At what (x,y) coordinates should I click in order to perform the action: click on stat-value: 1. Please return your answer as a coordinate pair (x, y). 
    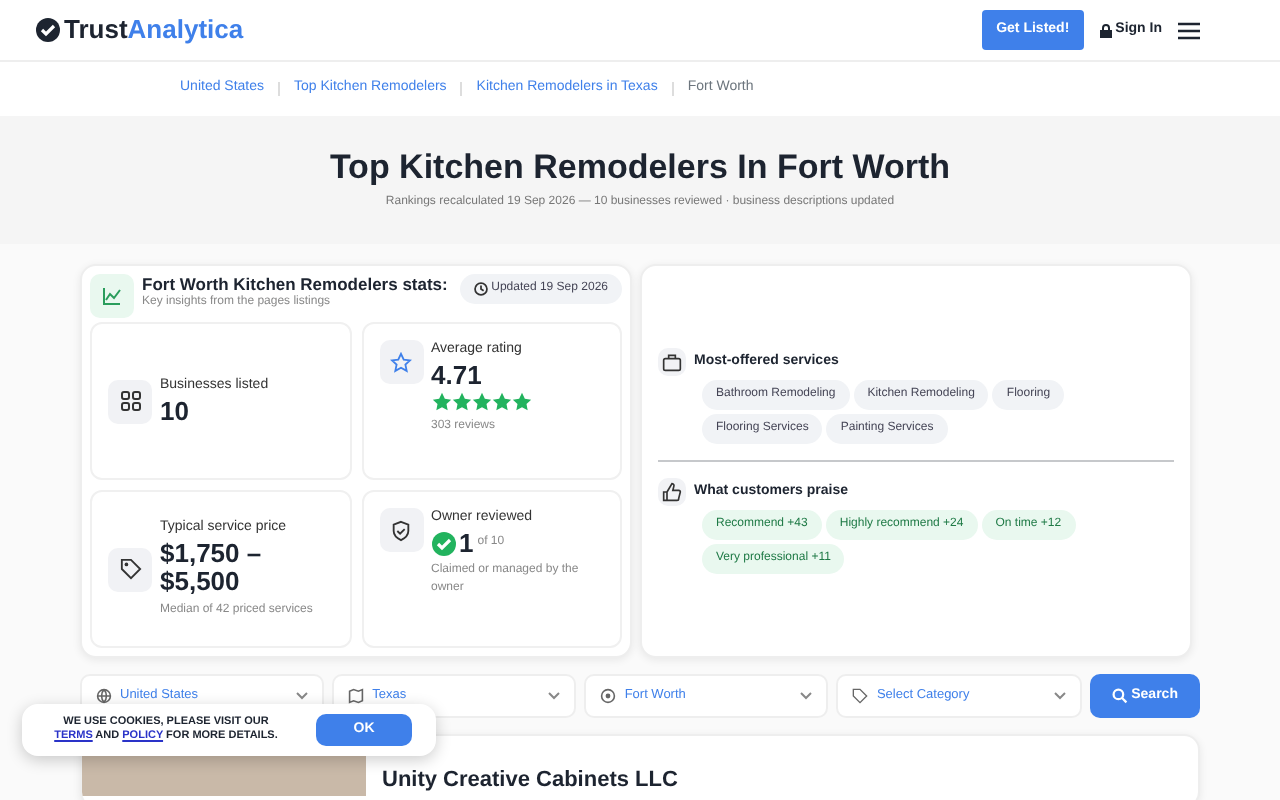
    Looking at the image, I should click on (466, 543).